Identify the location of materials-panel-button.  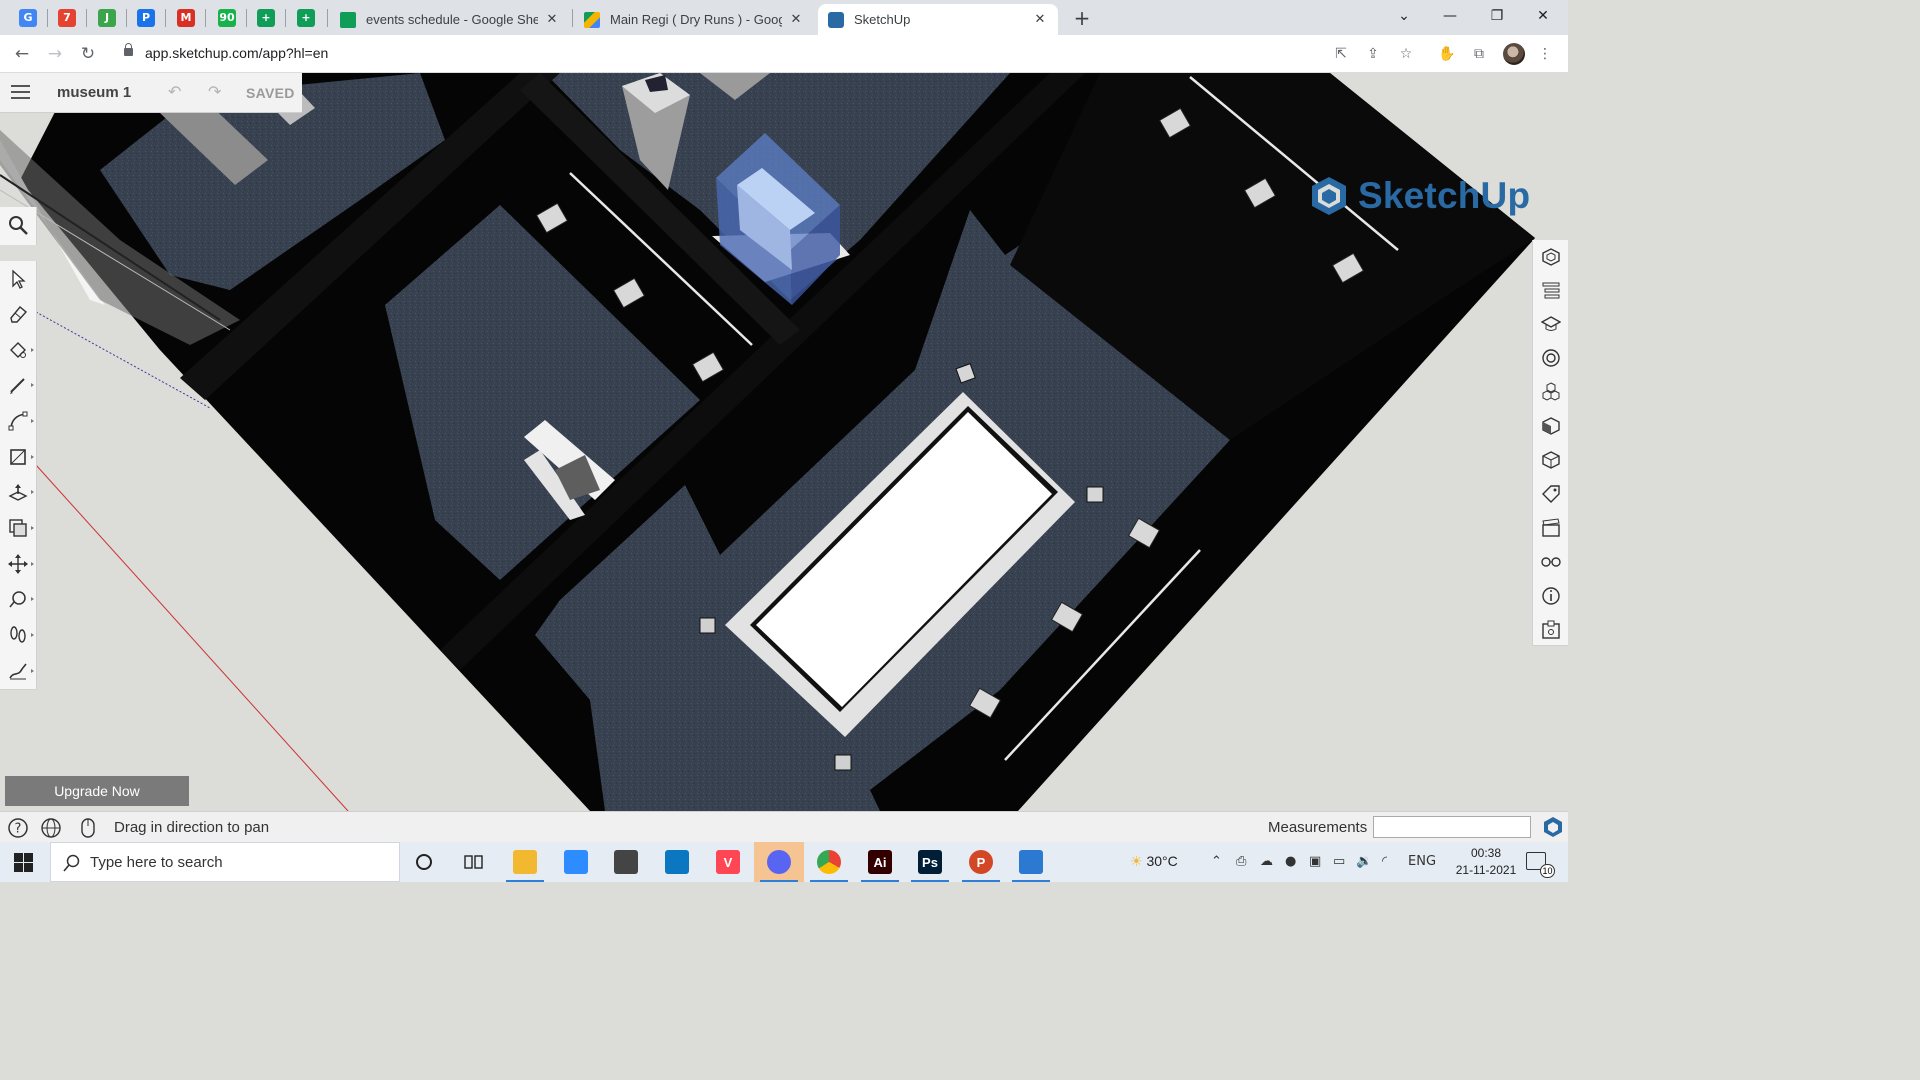
(1551, 358).